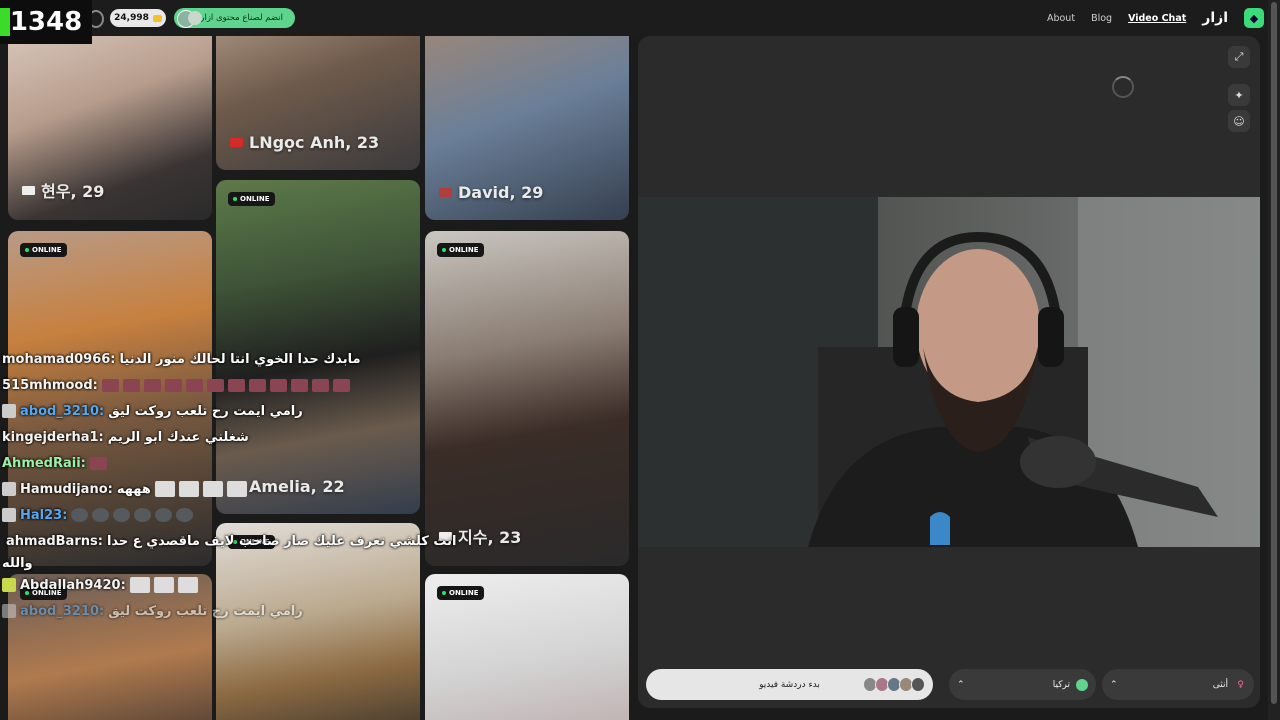  Describe the element at coordinates (1254, 18) in the screenshot. I see `brand-logo-icon: ◆` at that location.